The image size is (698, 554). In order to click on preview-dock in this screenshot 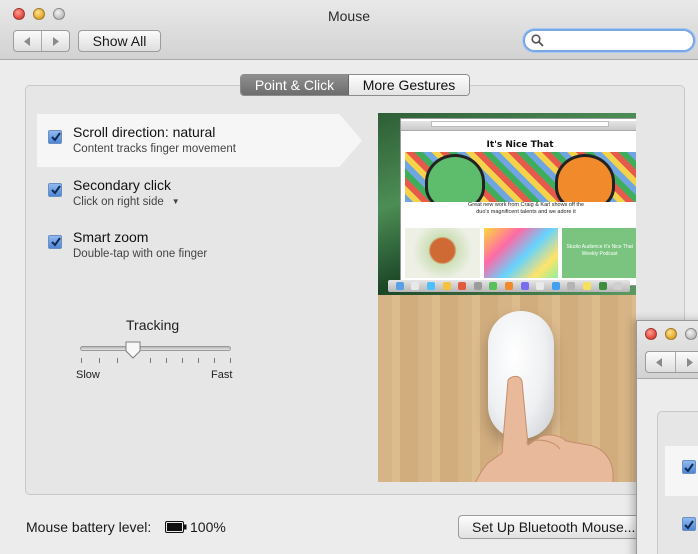, I will do `click(509, 286)`.